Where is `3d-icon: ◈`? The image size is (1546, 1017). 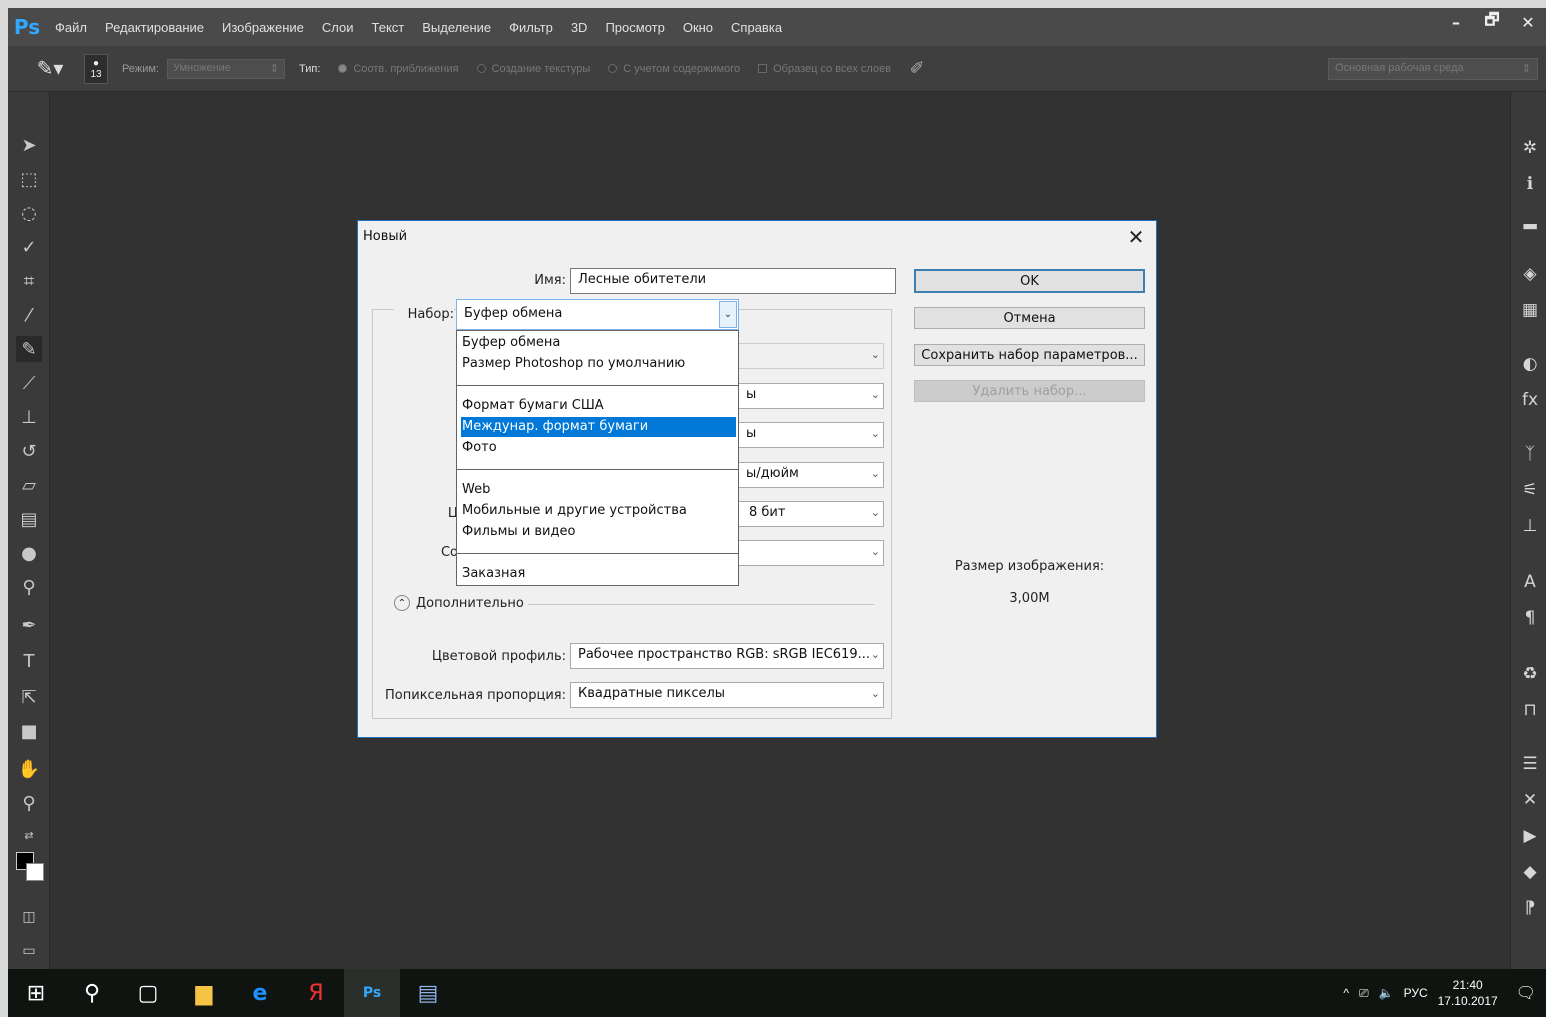 3d-icon: ◈ is located at coordinates (1530, 274).